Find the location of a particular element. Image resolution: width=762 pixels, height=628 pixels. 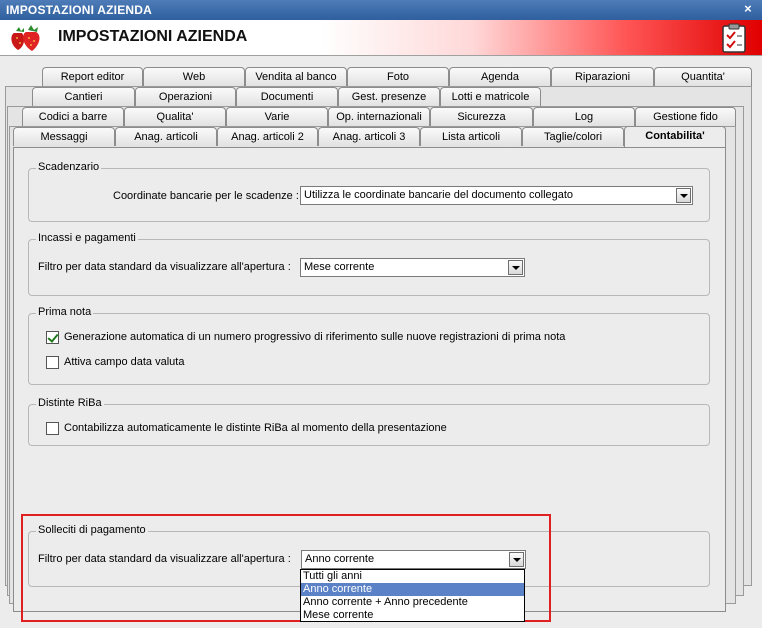

coordinate-bancarie-label: Coordinate bancarie per le scadenze : is located at coordinates (206, 196).